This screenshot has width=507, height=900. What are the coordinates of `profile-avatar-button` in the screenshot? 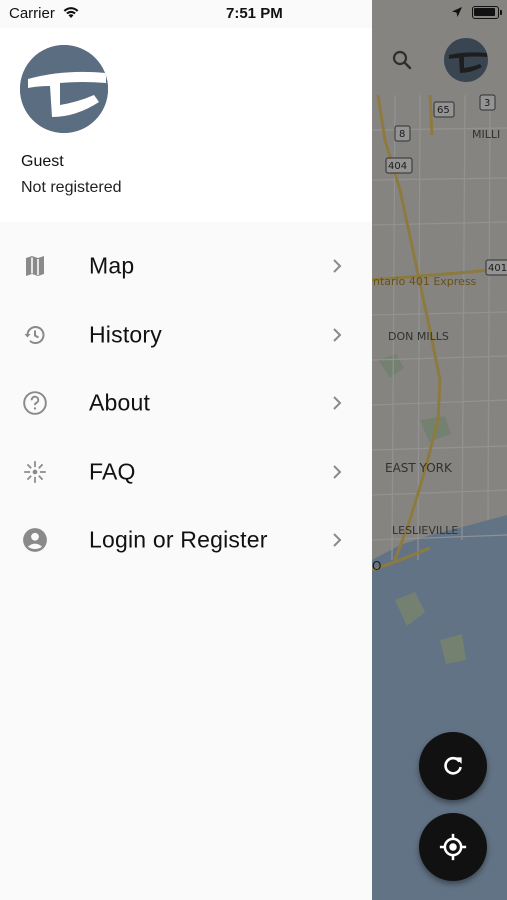 It's located at (466, 60).